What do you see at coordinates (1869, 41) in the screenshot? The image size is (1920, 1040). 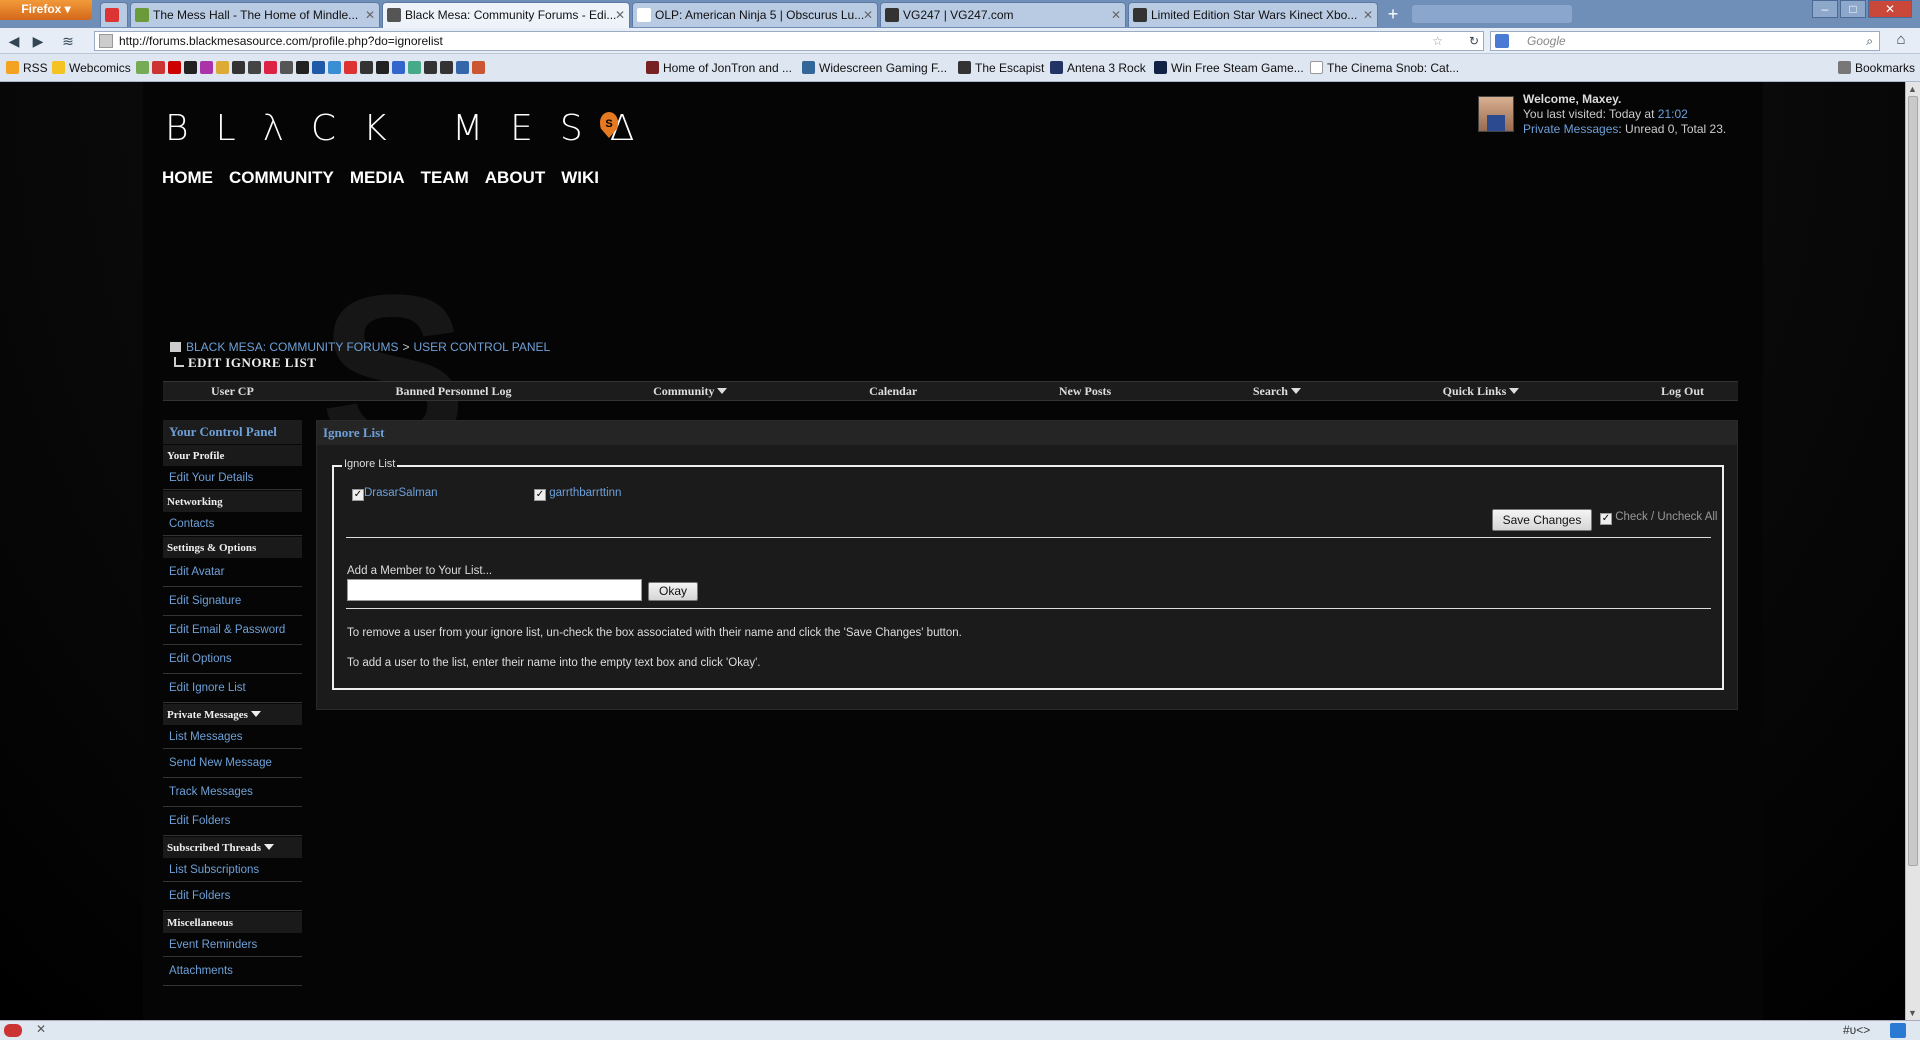 I see `search-icon: ⌕` at bounding box center [1869, 41].